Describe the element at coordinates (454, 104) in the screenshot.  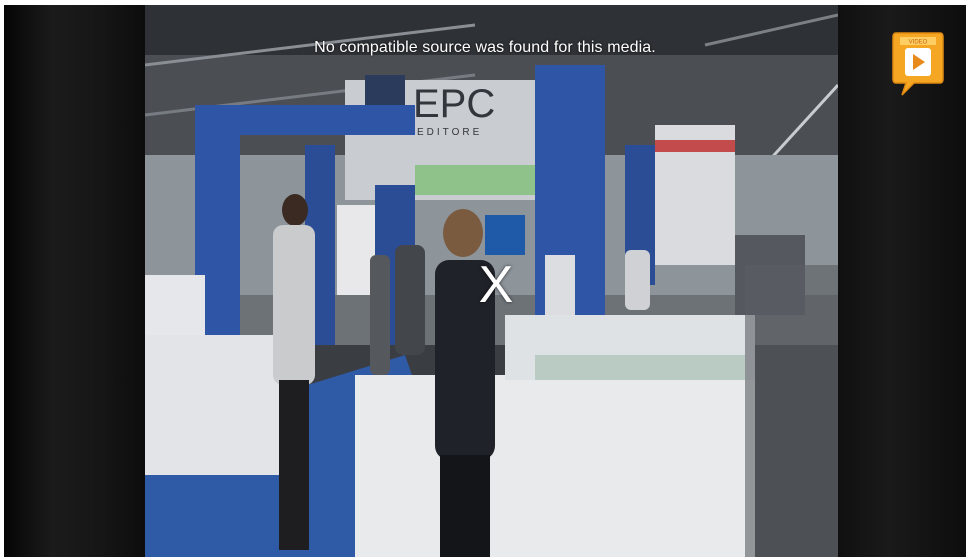
I see `booth-sign: EPC` at that location.